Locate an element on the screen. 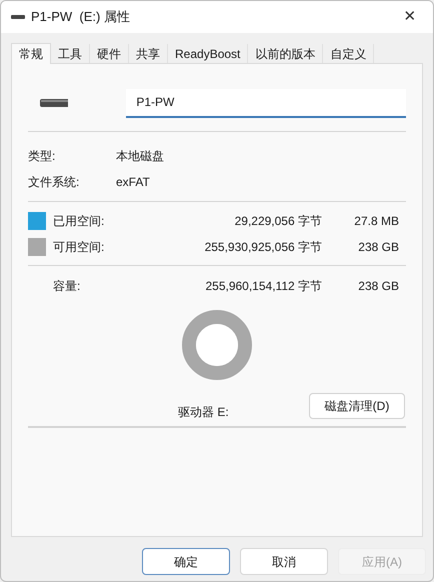  window-title: P1-PW (E:) 属性 is located at coordinates (80, 17).